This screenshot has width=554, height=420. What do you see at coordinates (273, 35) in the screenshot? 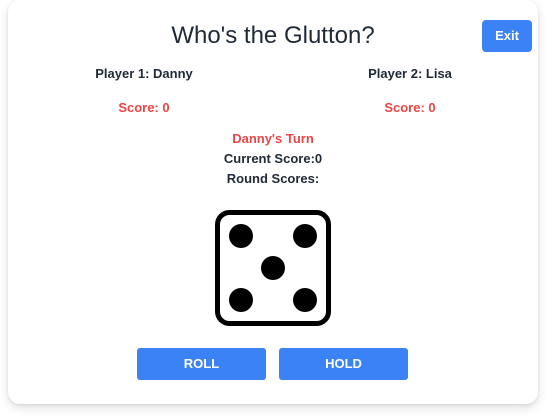
I see `page-title: Who's the Glutton?` at bounding box center [273, 35].